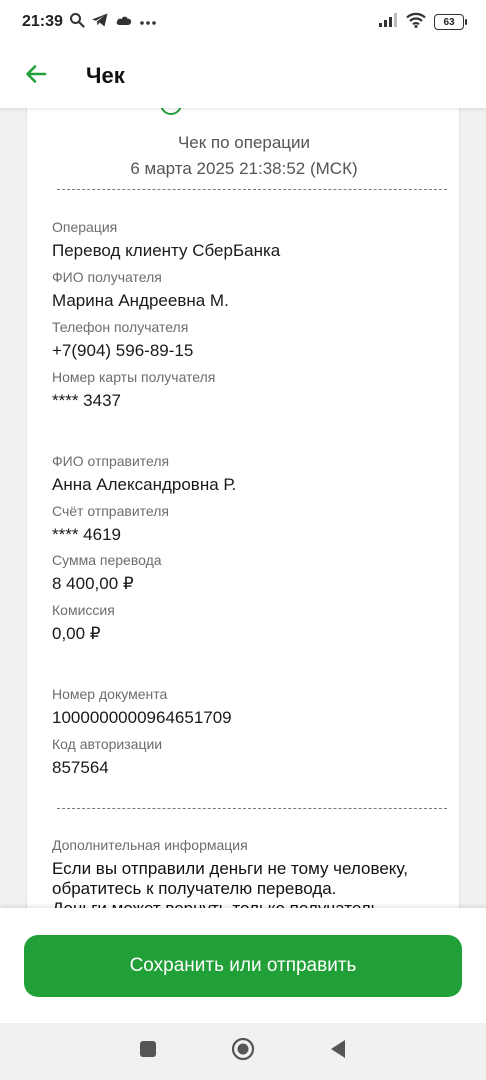 This screenshot has height=1080, width=486. I want to click on field-label-amount: Сумма перевода, so click(107, 560).